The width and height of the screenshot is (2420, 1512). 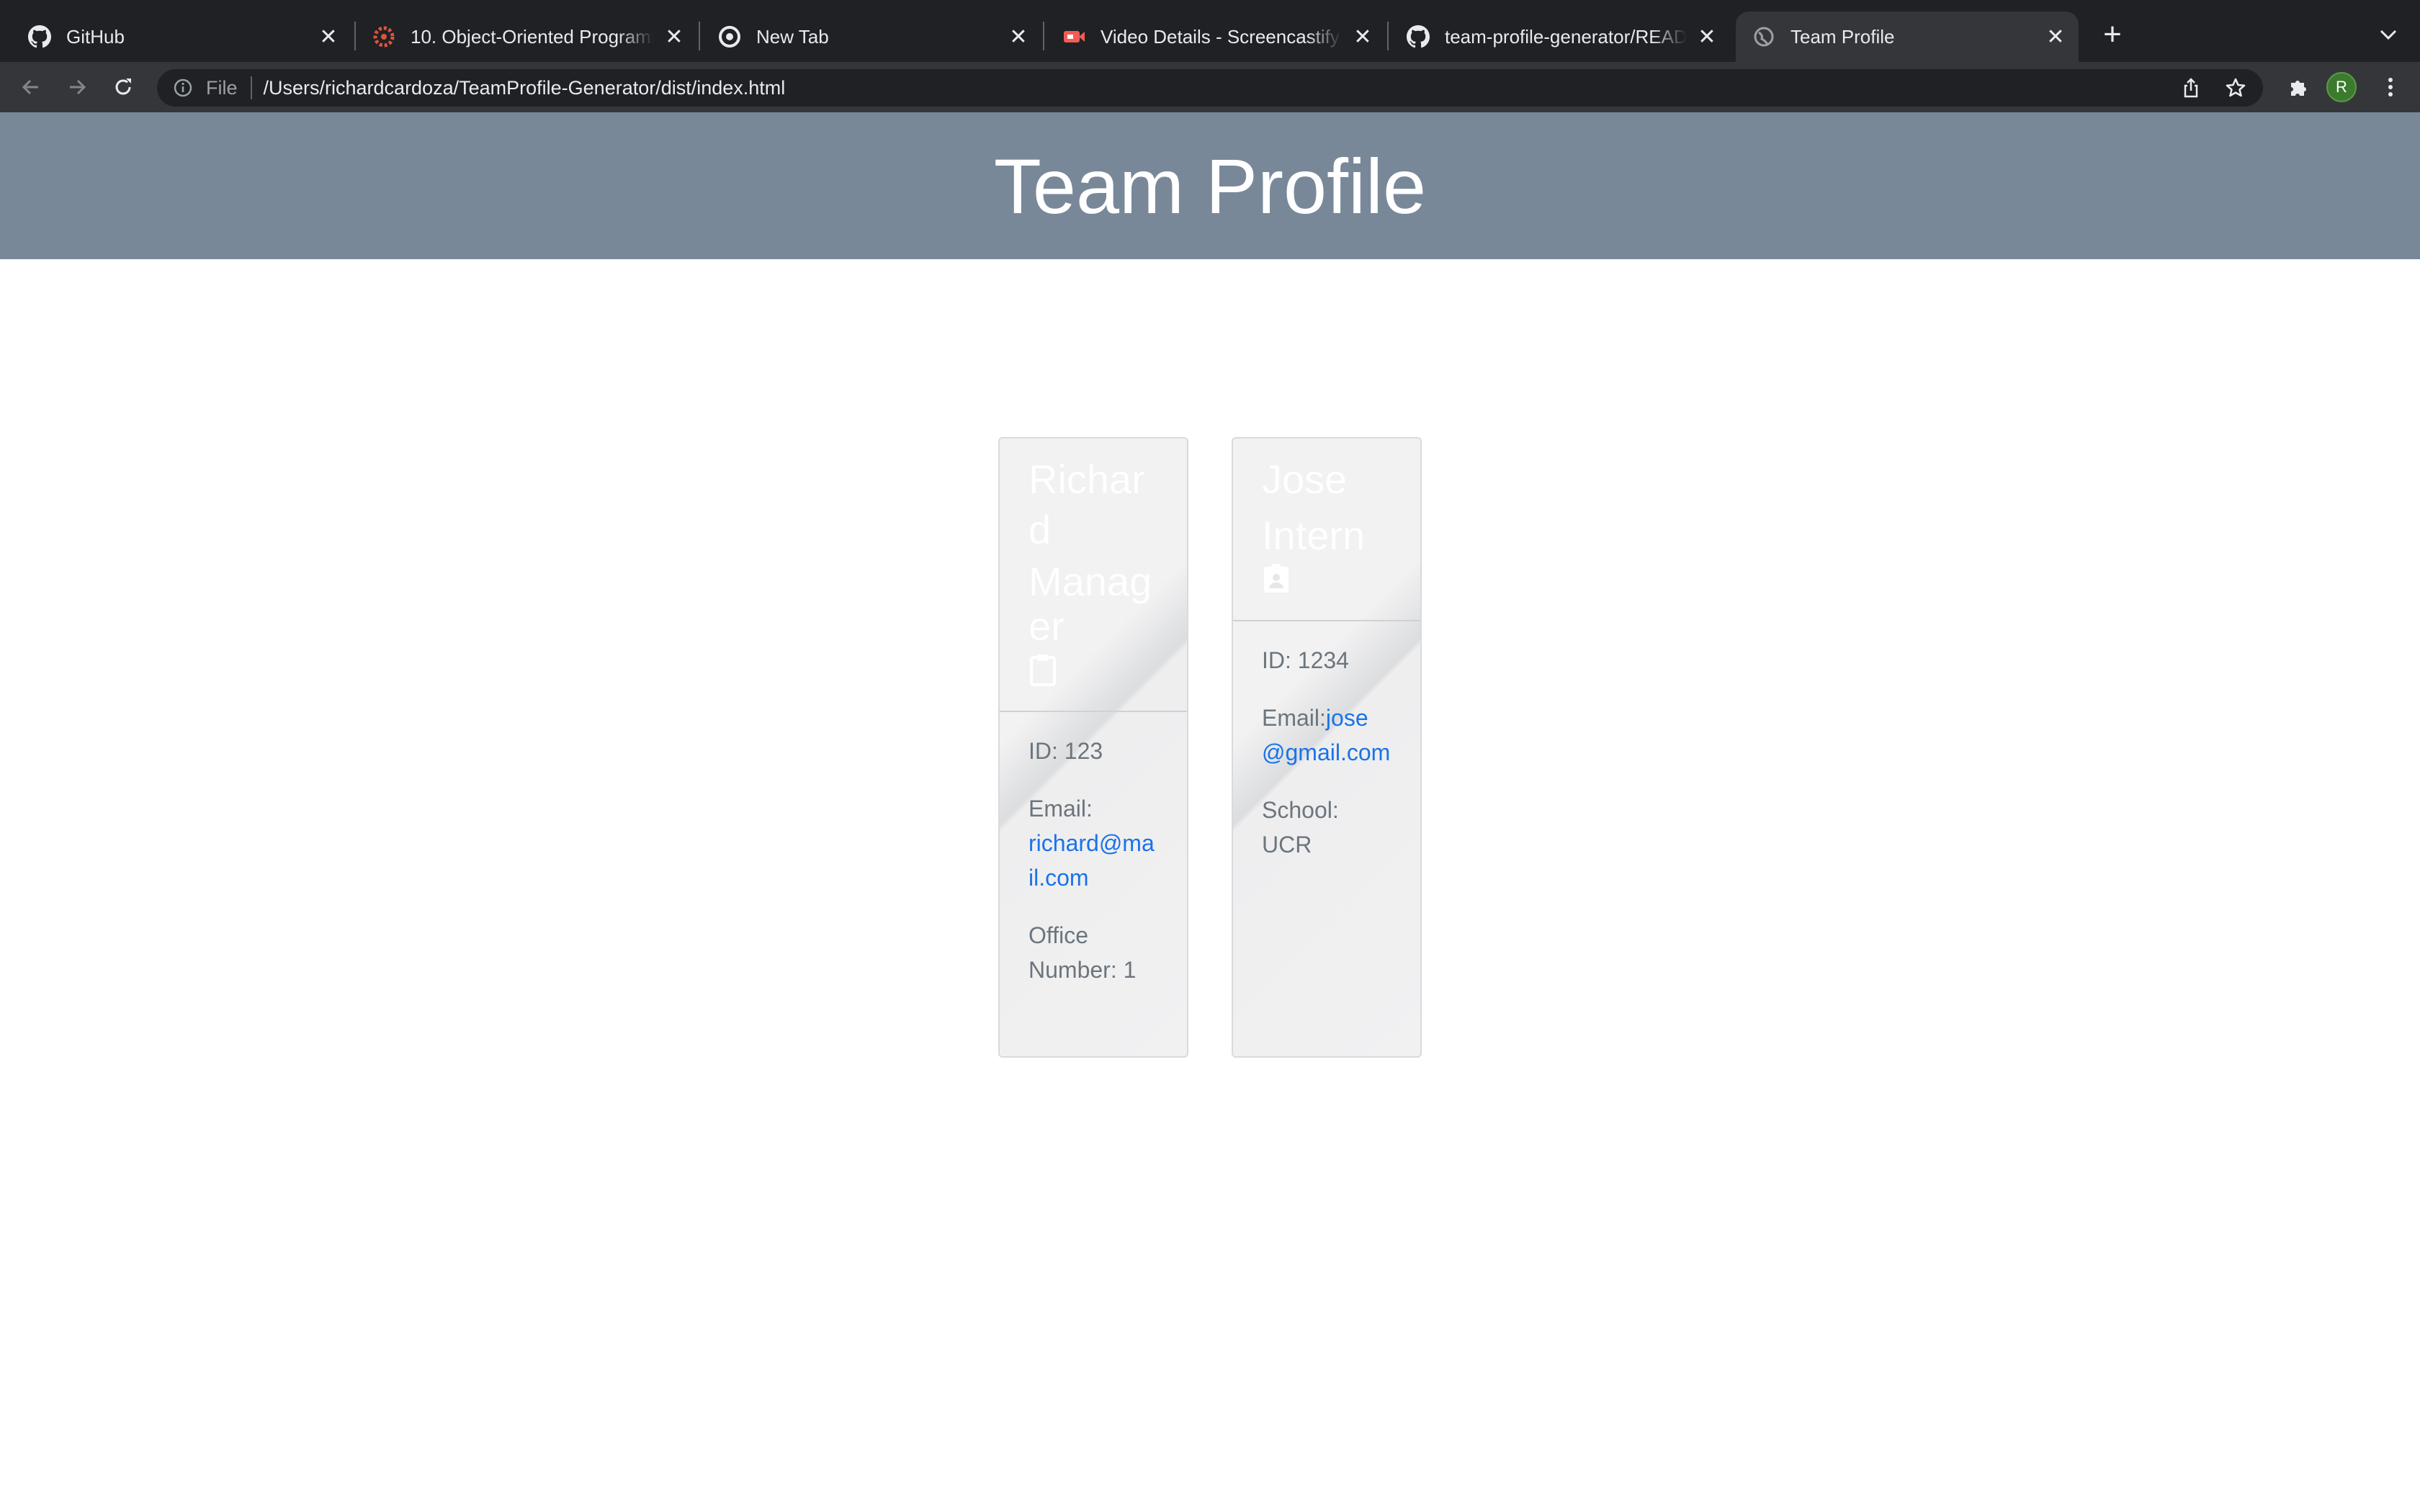 I want to click on employee-email-line: Email:jose@gmail.com, so click(x=1327, y=735).